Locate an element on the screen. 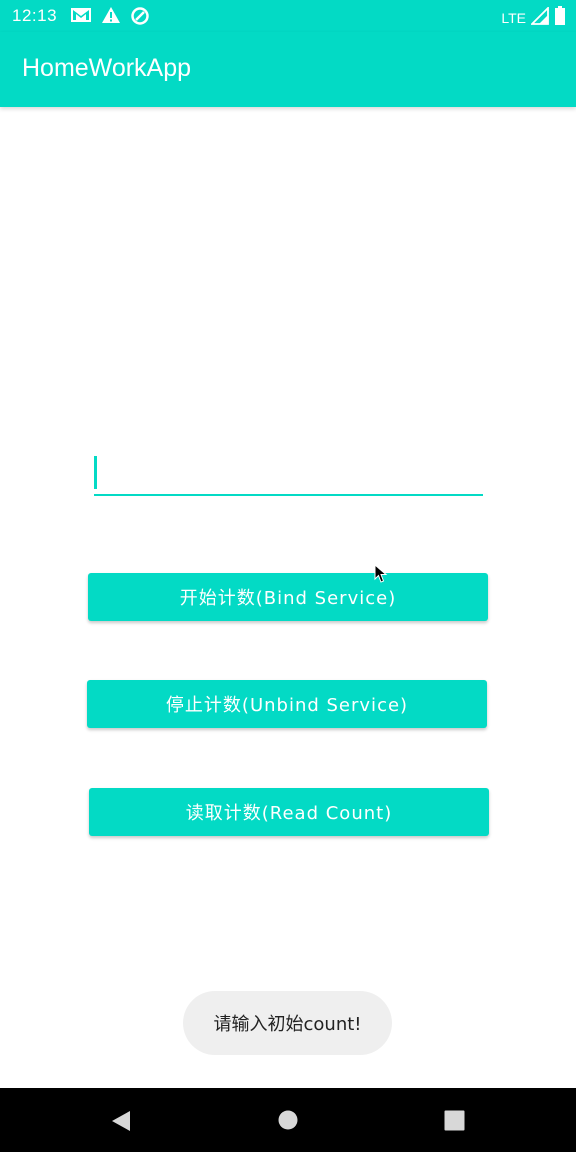  network-type: LTE is located at coordinates (513, 18).